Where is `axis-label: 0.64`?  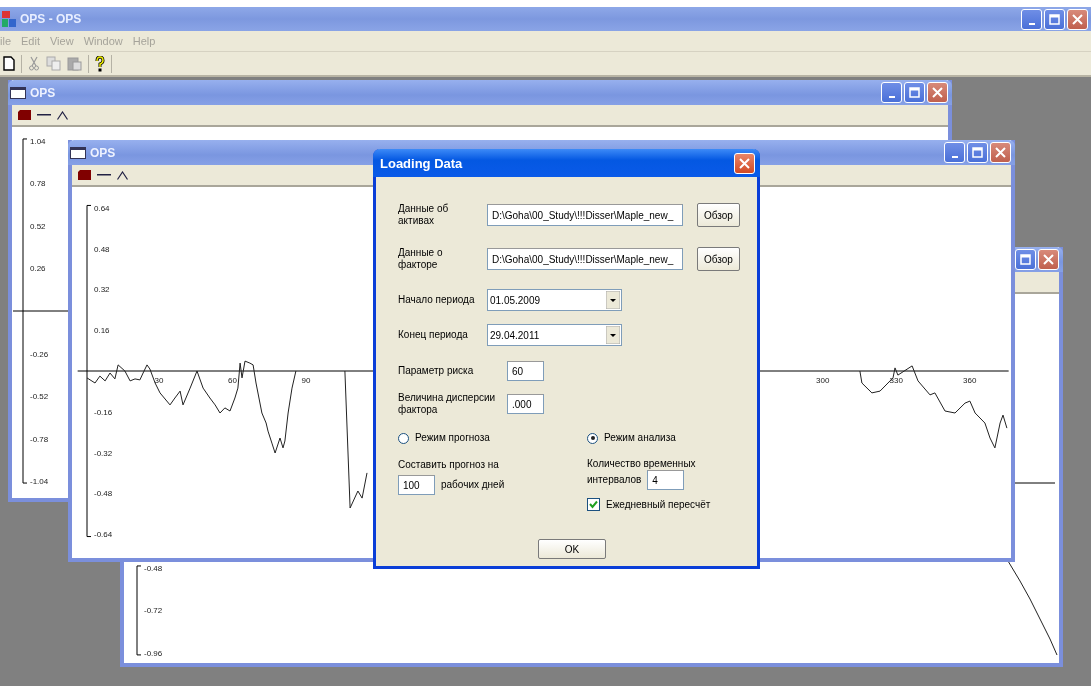
axis-label: 0.64 is located at coordinates (102, 208).